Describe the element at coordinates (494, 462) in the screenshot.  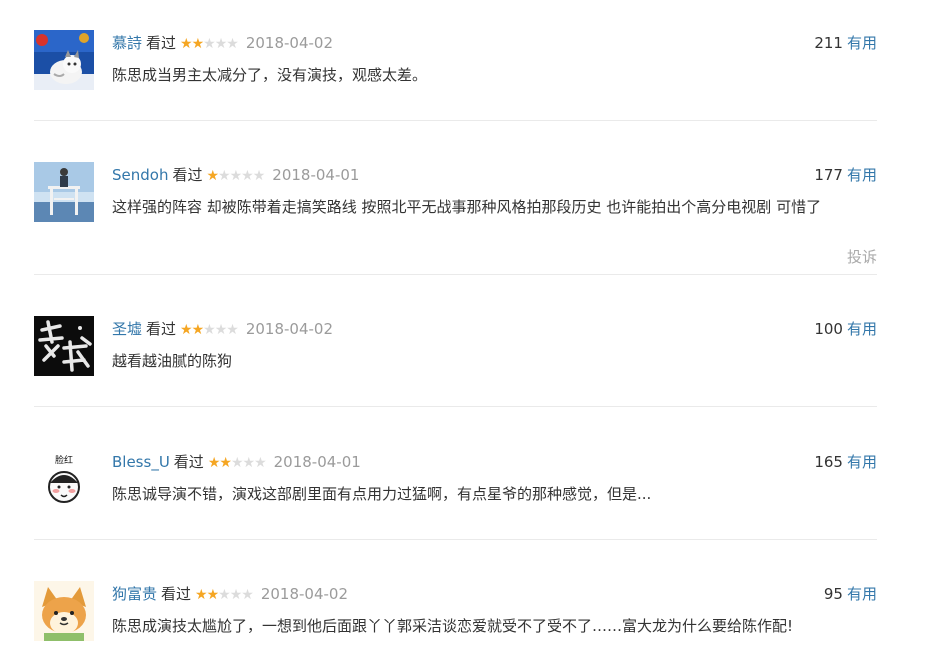
I see `comment-meta: Bless_U 看过 ★★★★★ 2018-04-01 165 有用` at that location.